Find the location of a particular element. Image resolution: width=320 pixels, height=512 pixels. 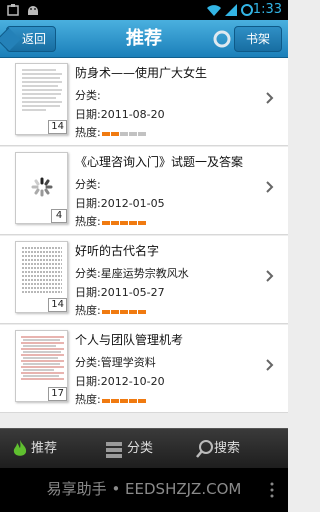

category-icon is located at coordinates (114, 450).